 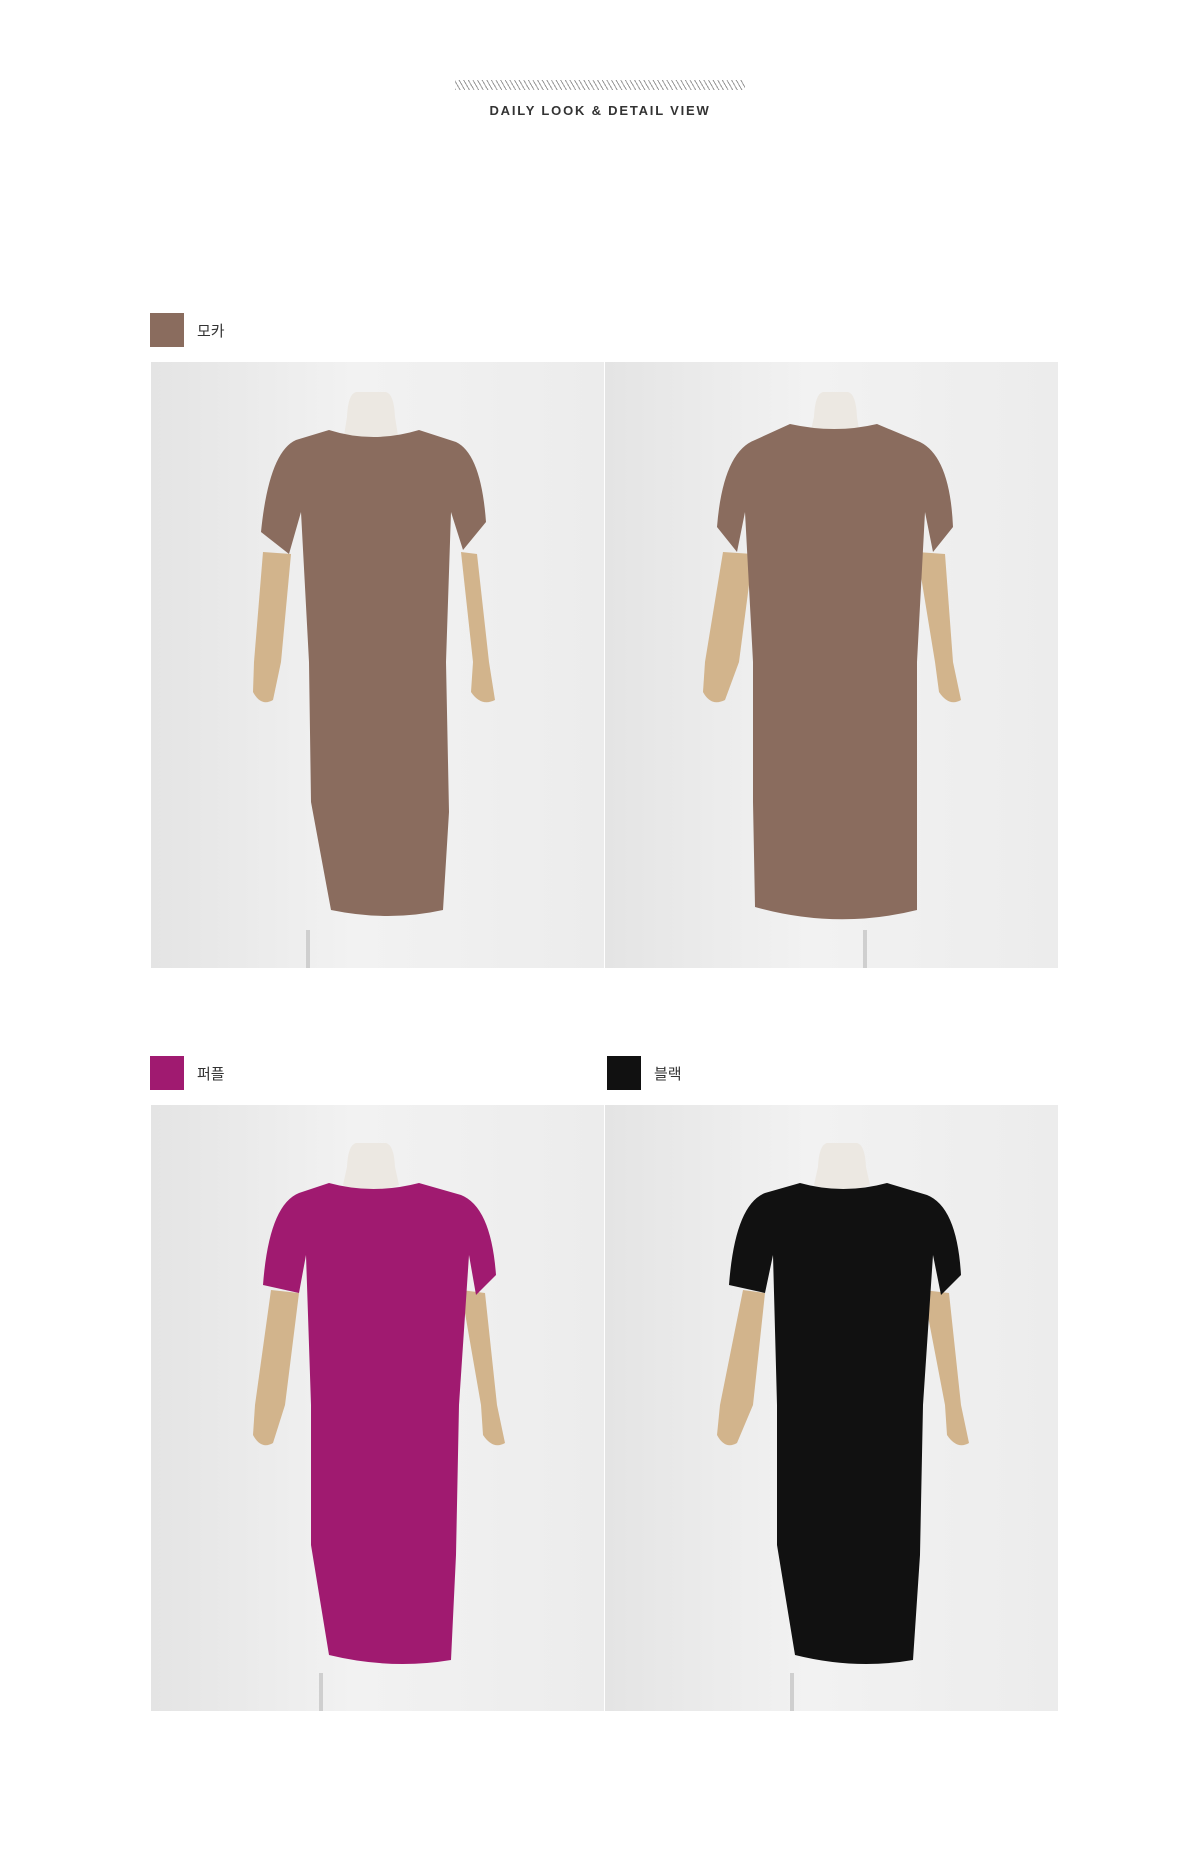 I want to click on color-swatch-purple, so click(x=167, y=1073).